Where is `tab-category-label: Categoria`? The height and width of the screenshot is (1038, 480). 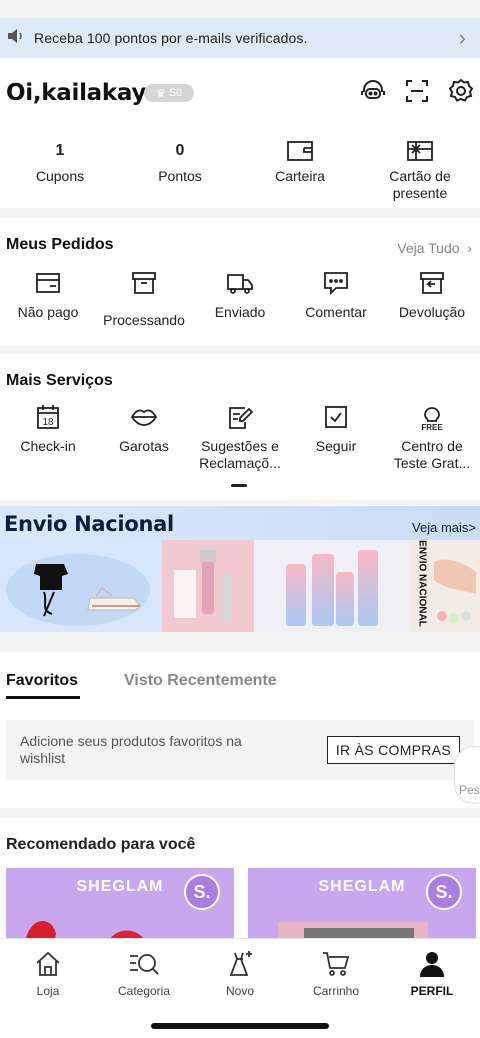
tab-category-label: Categoria is located at coordinates (144, 991).